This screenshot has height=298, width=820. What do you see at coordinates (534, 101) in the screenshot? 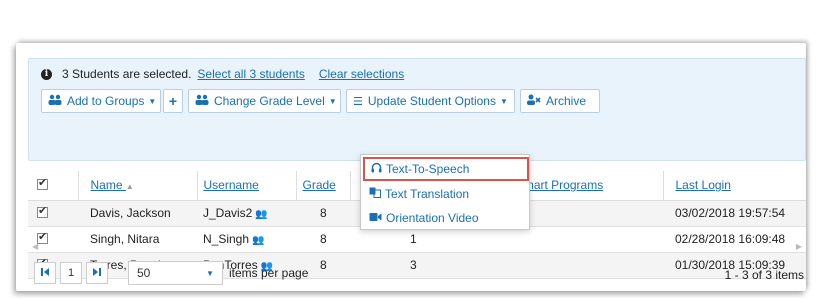
I see `user-remove-icon` at bounding box center [534, 101].